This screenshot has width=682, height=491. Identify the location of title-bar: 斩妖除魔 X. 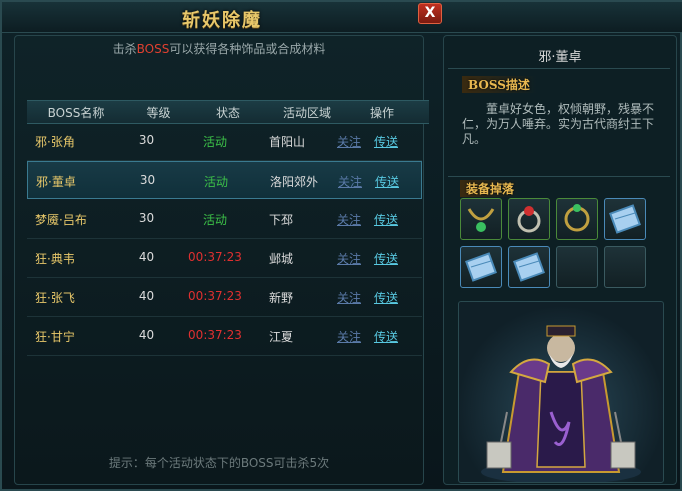
(342, 17).